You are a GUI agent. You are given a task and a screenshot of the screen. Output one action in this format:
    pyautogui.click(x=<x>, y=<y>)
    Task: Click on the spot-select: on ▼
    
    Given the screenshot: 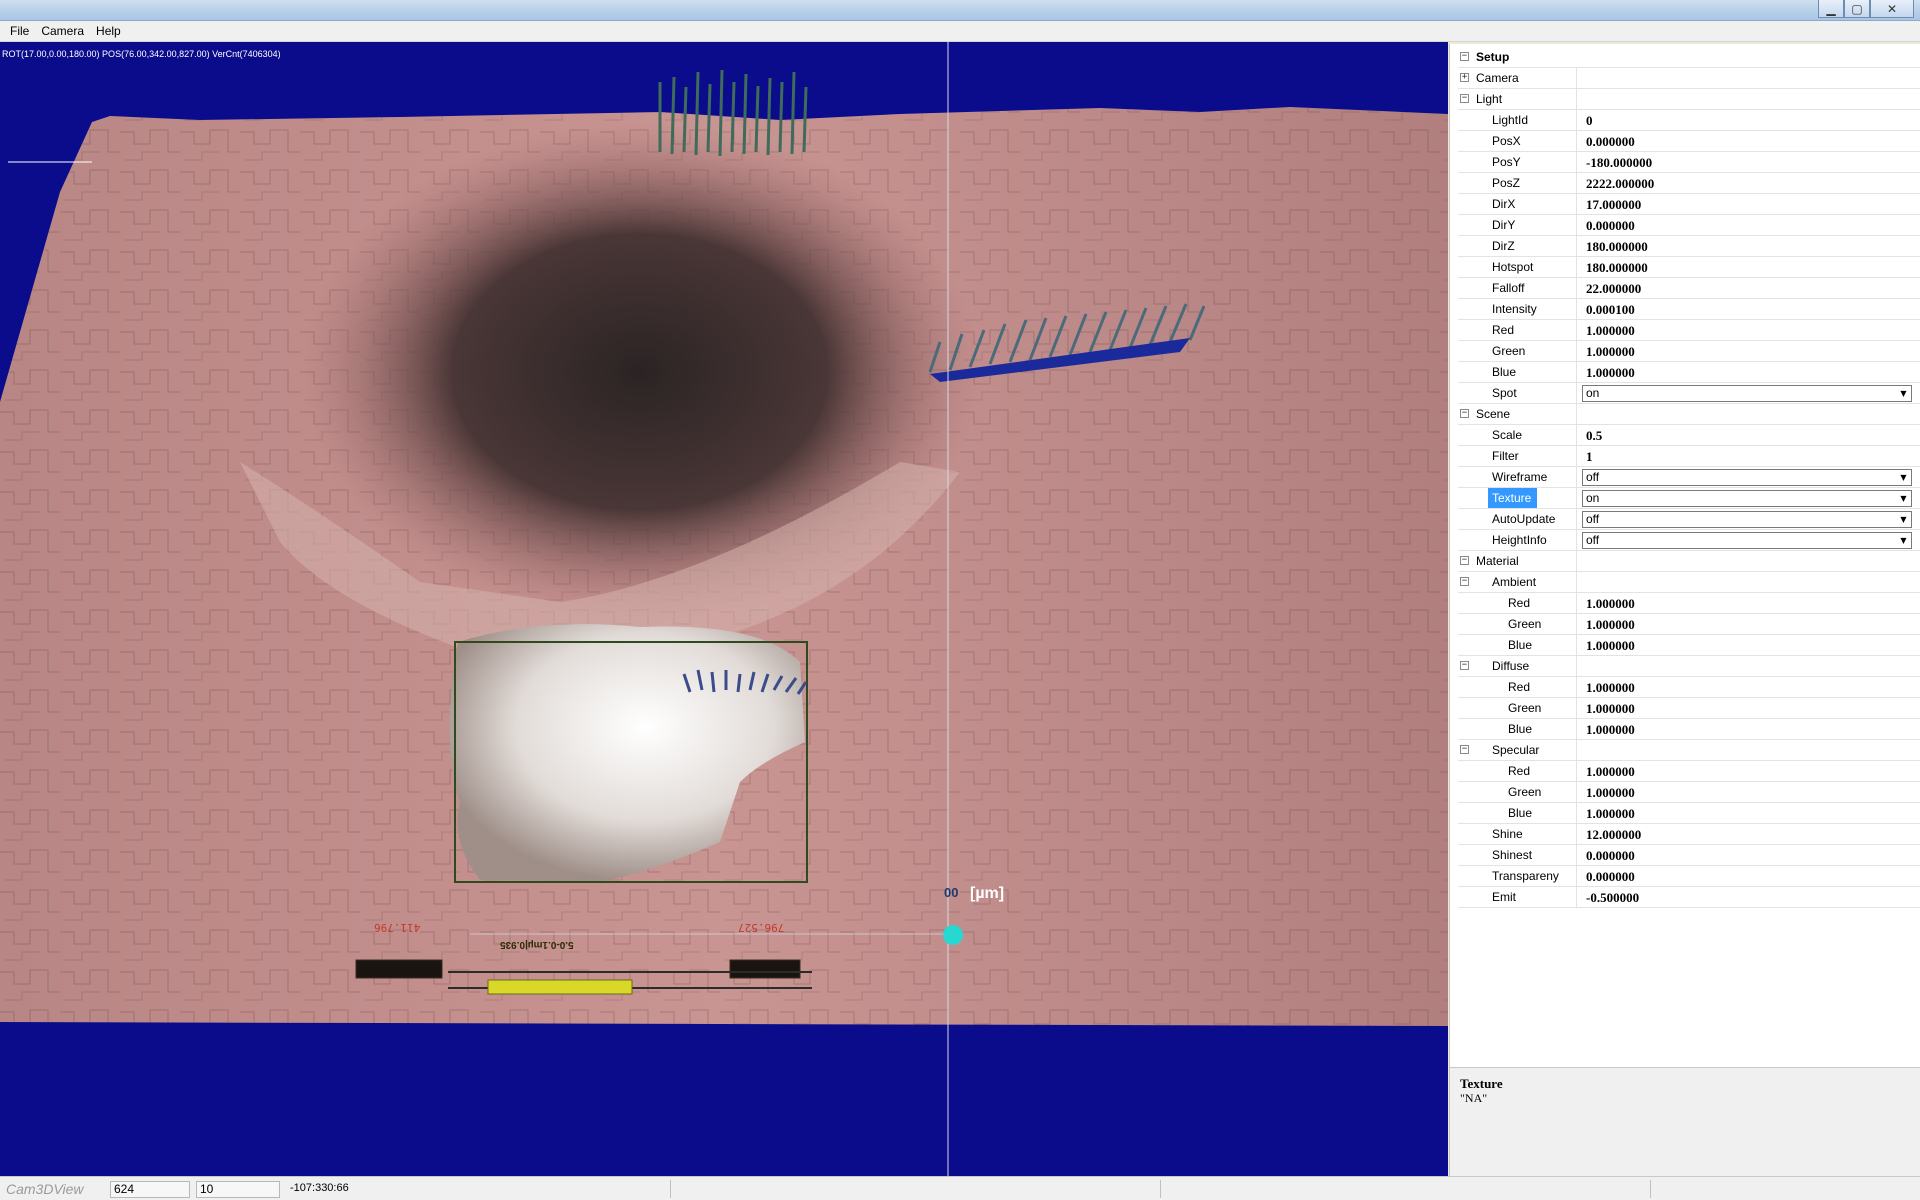 What is the action you would take?
    pyautogui.click(x=1747, y=393)
    